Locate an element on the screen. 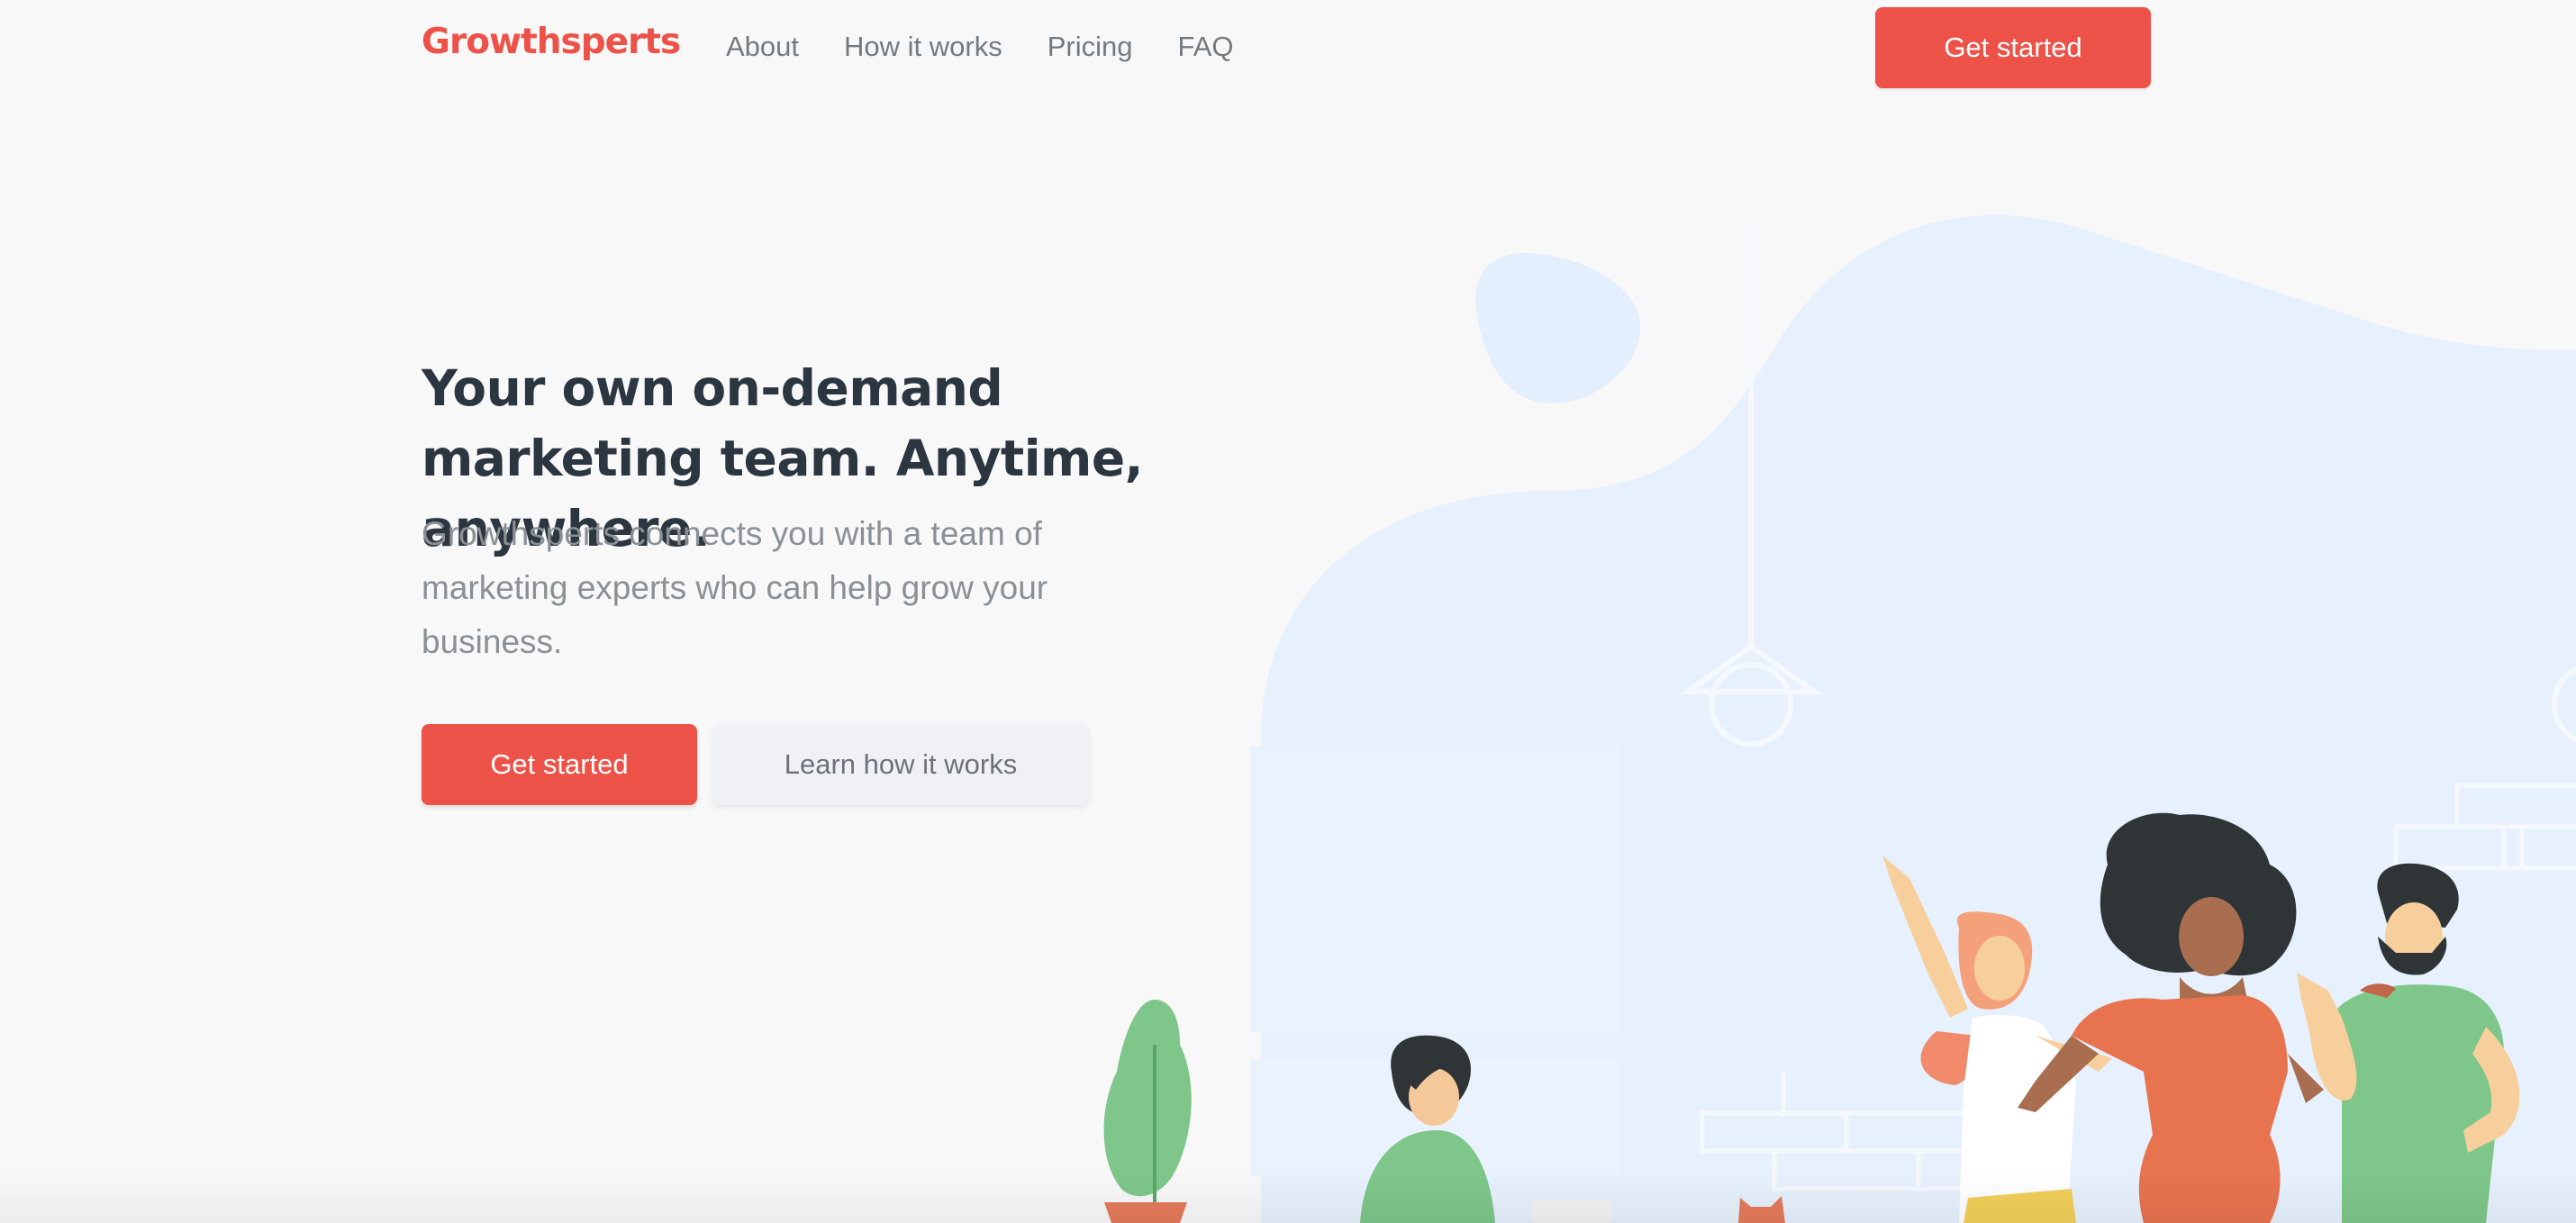  plant-icon is located at coordinates (1147, 1111).